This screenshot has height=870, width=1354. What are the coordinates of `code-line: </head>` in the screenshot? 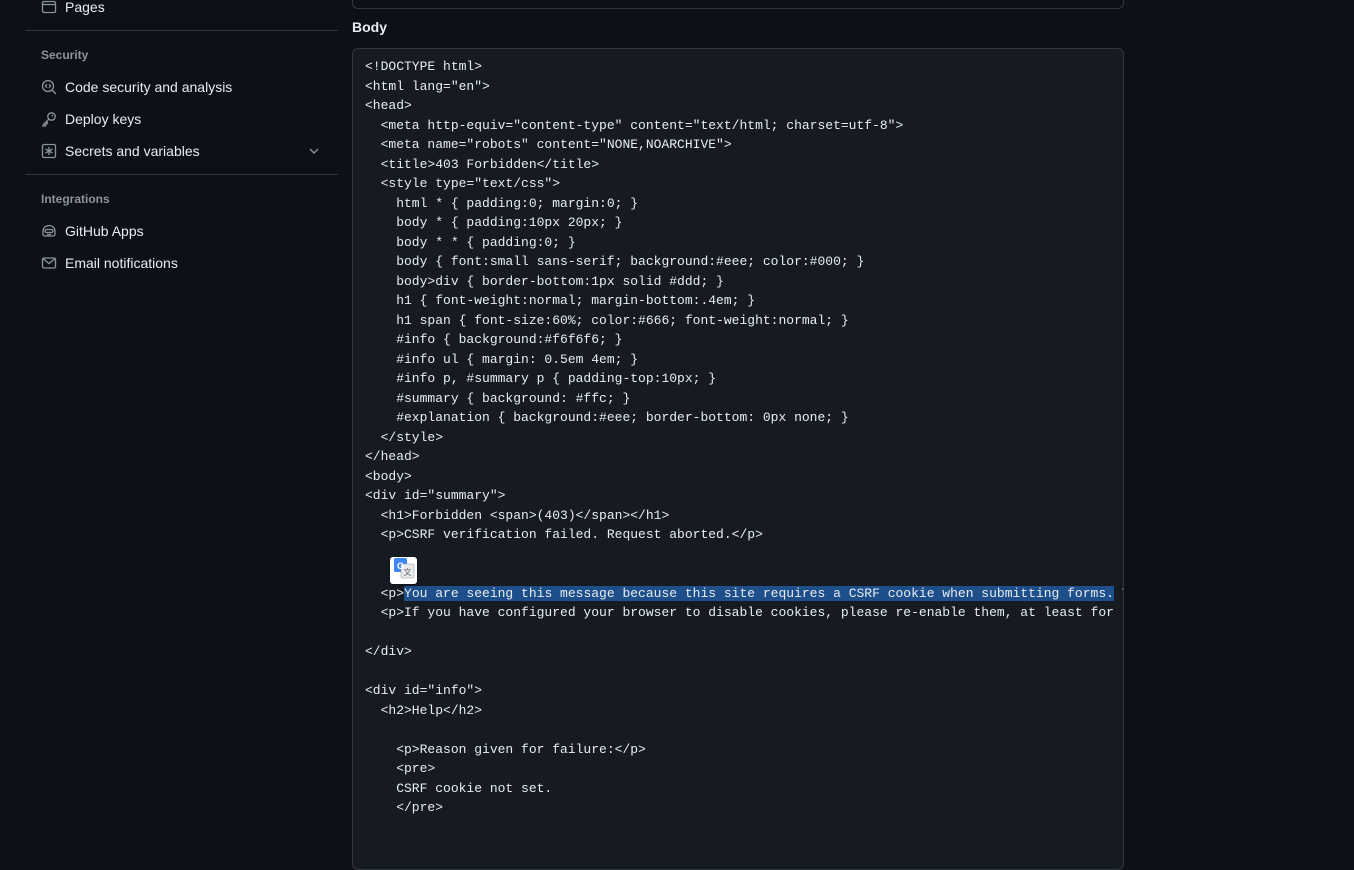 It's located at (392, 456).